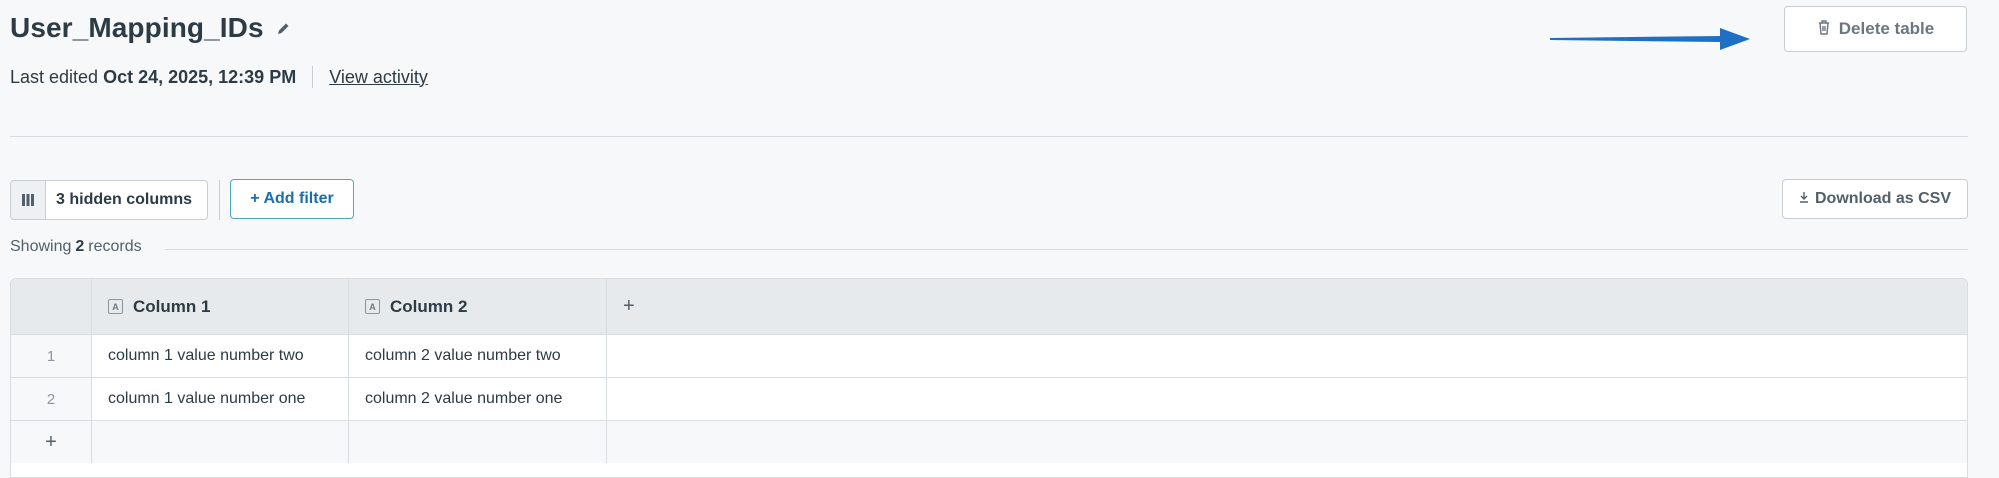 The height and width of the screenshot is (478, 1999). What do you see at coordinates (172, 306) in the screenshot?
I see `column-header-label: Column 1` at bounding box center [172, 306].